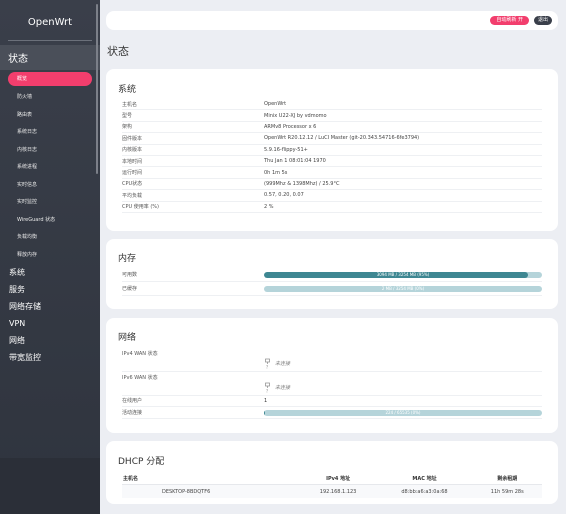 This screenshot has width=566, height=514. Describe the element at coordinates (295, 115) in the screenshot. I see `value-model: Minix U22-XJ by vdmomo` at that location.